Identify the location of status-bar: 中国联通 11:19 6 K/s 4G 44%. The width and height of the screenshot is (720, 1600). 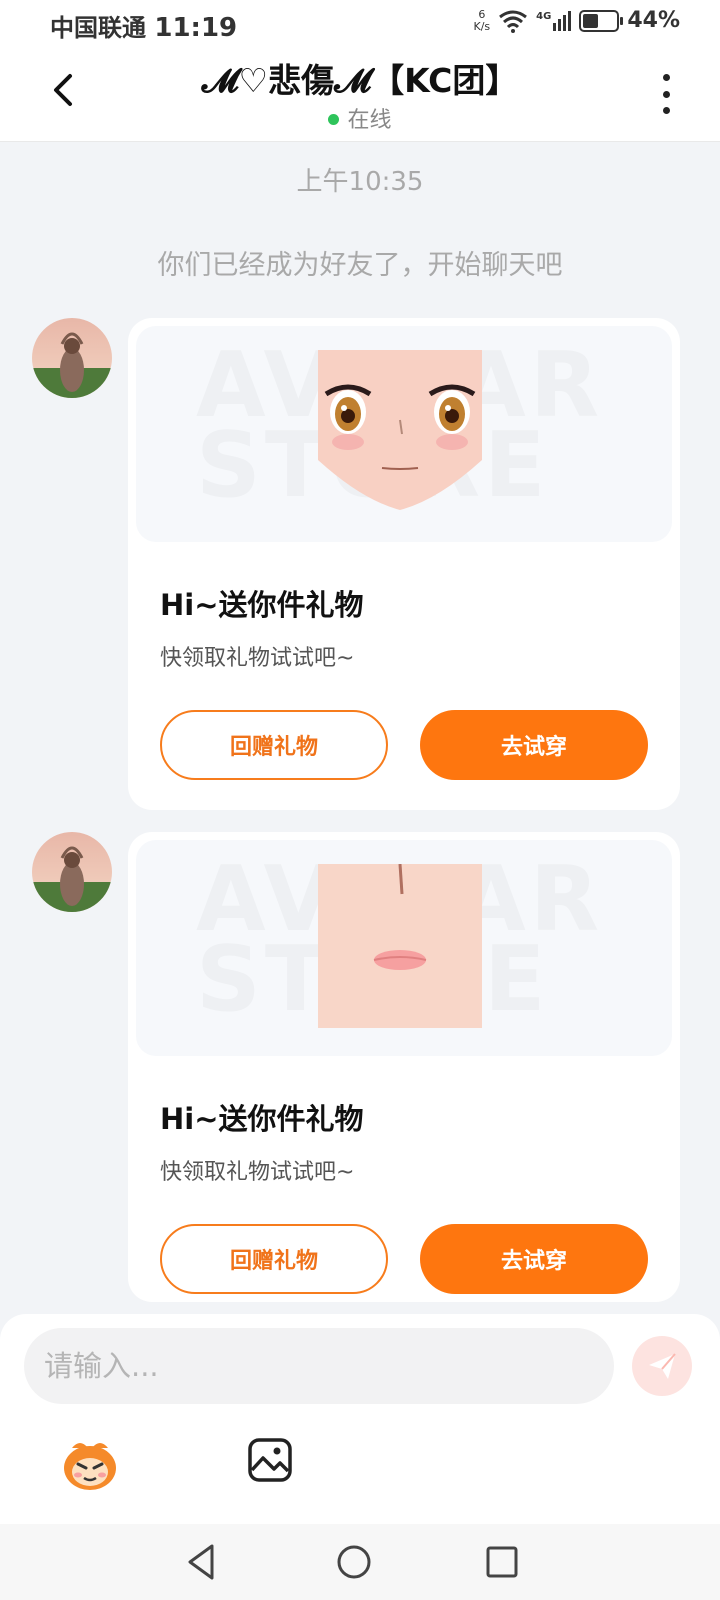
(360, 23).